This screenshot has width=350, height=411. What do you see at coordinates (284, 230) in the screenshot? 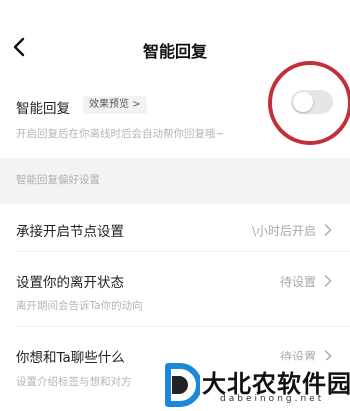
I see `row-value-start-node: \小时后开启` at bounding box center [284, 230].